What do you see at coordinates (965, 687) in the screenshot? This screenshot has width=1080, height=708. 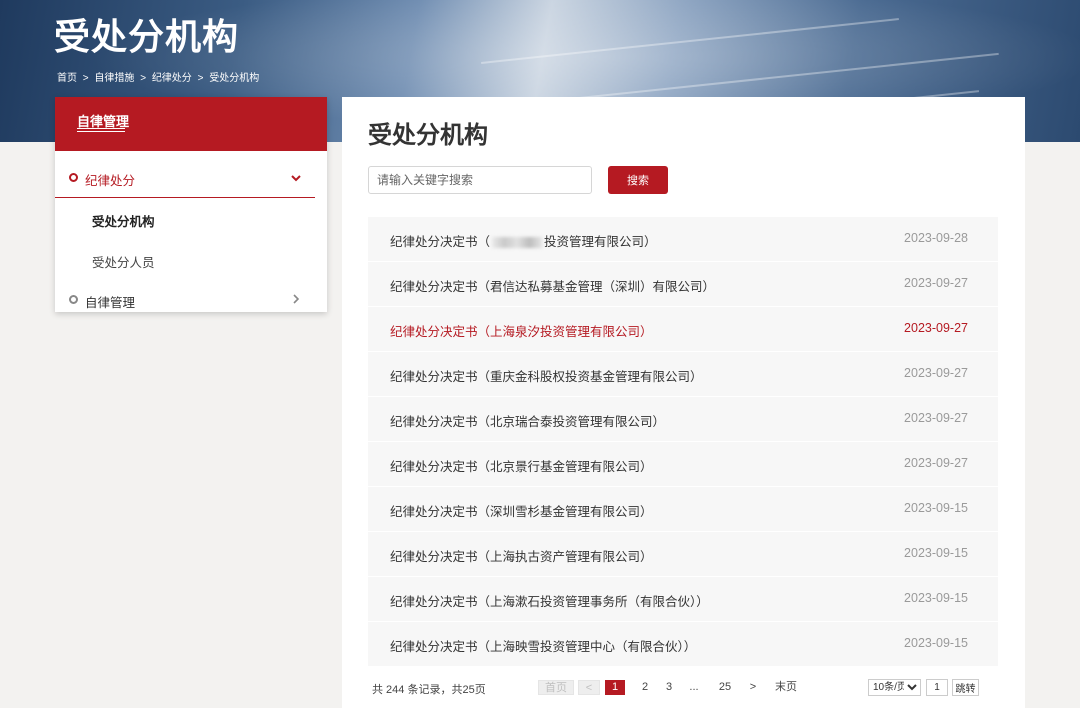 I see `page-jump-button: 跳转` at bounding box center [965, 687].